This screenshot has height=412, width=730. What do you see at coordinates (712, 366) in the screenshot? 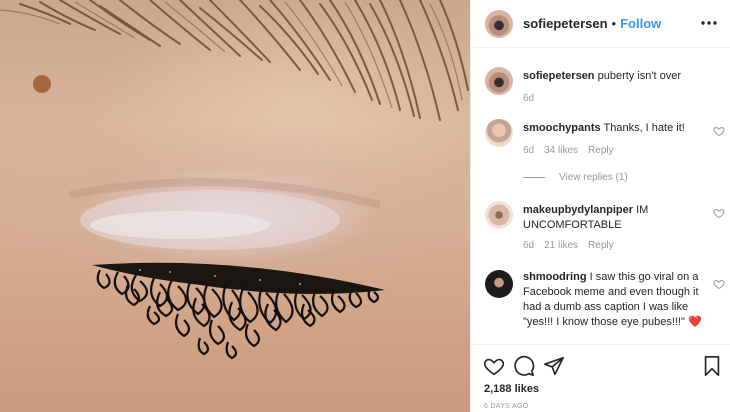
I see `bookmark-icon` at bounding box center [712, 366].